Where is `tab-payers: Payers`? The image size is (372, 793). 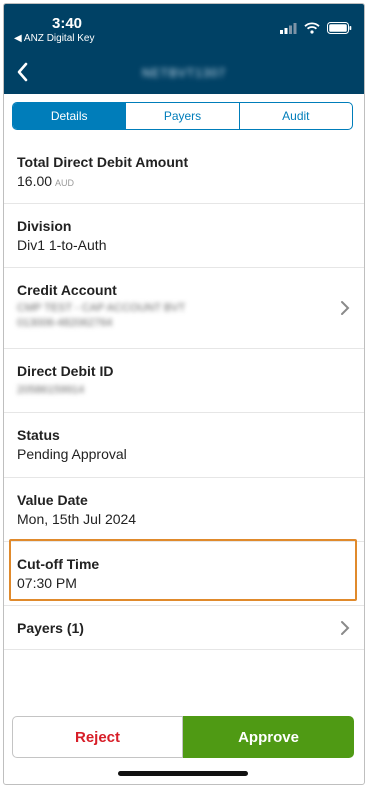
tab-payers: Payers is located at coordinates (181, 116).